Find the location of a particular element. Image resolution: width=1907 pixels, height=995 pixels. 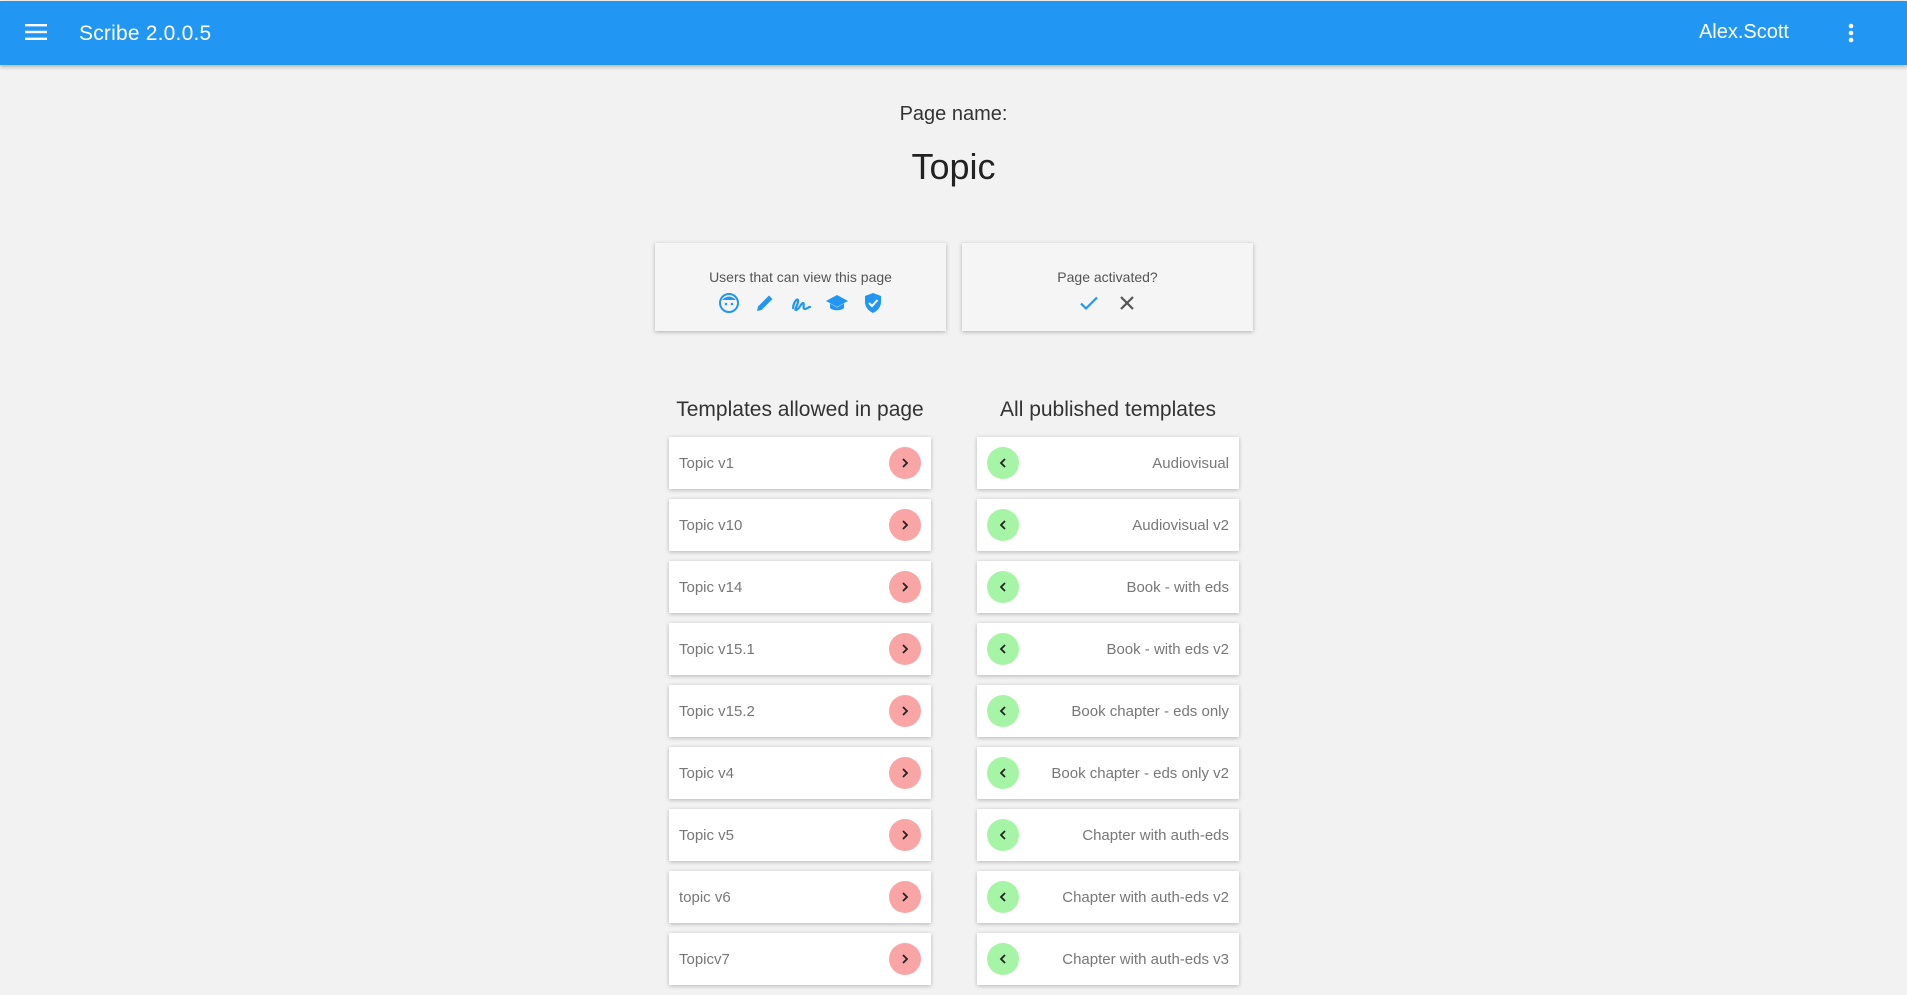

allowed-template-item: Topicv7 is located at coordinates (800, 959).